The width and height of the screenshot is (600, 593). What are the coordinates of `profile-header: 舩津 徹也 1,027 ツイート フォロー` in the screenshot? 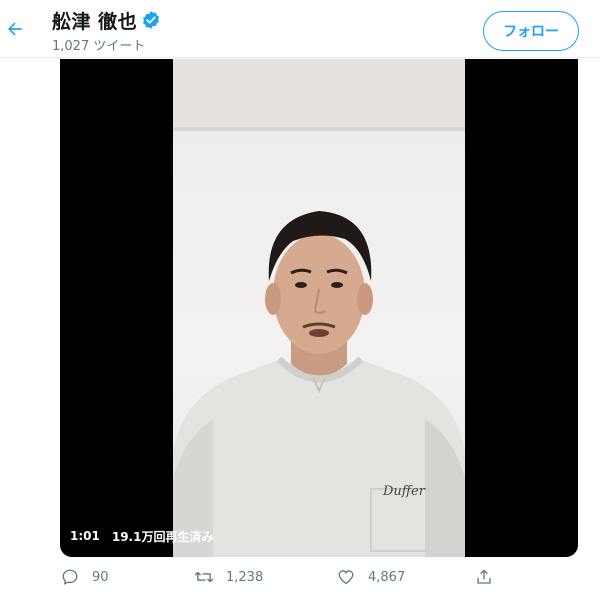 It's located at (300, 29).